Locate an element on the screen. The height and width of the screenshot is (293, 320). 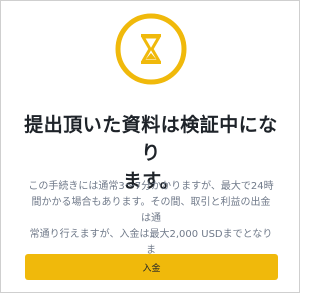
deposit-button: 入金 is located at coordinates (151, 267).